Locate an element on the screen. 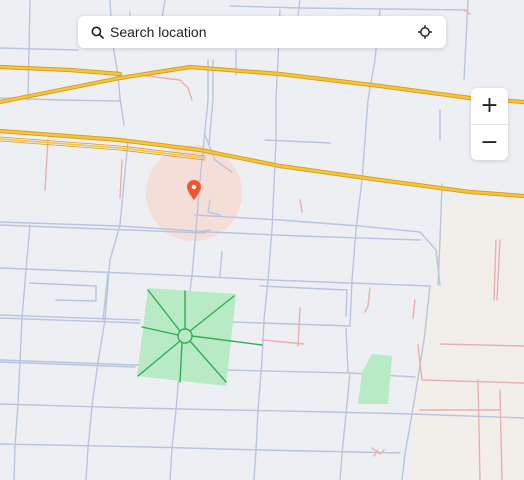  park-small is located at coordinates (375, 379).